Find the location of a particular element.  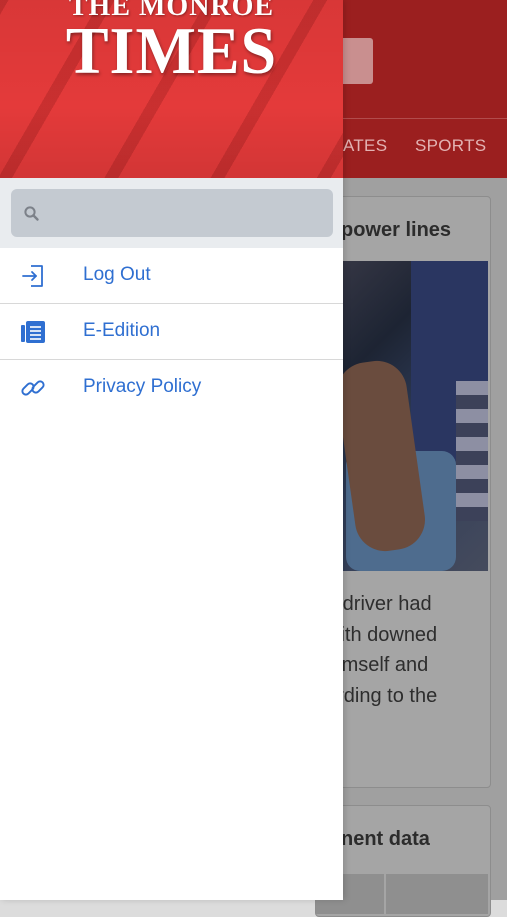

drawer-header: THE MONROE TIMES is located at coordinates (171, 89).